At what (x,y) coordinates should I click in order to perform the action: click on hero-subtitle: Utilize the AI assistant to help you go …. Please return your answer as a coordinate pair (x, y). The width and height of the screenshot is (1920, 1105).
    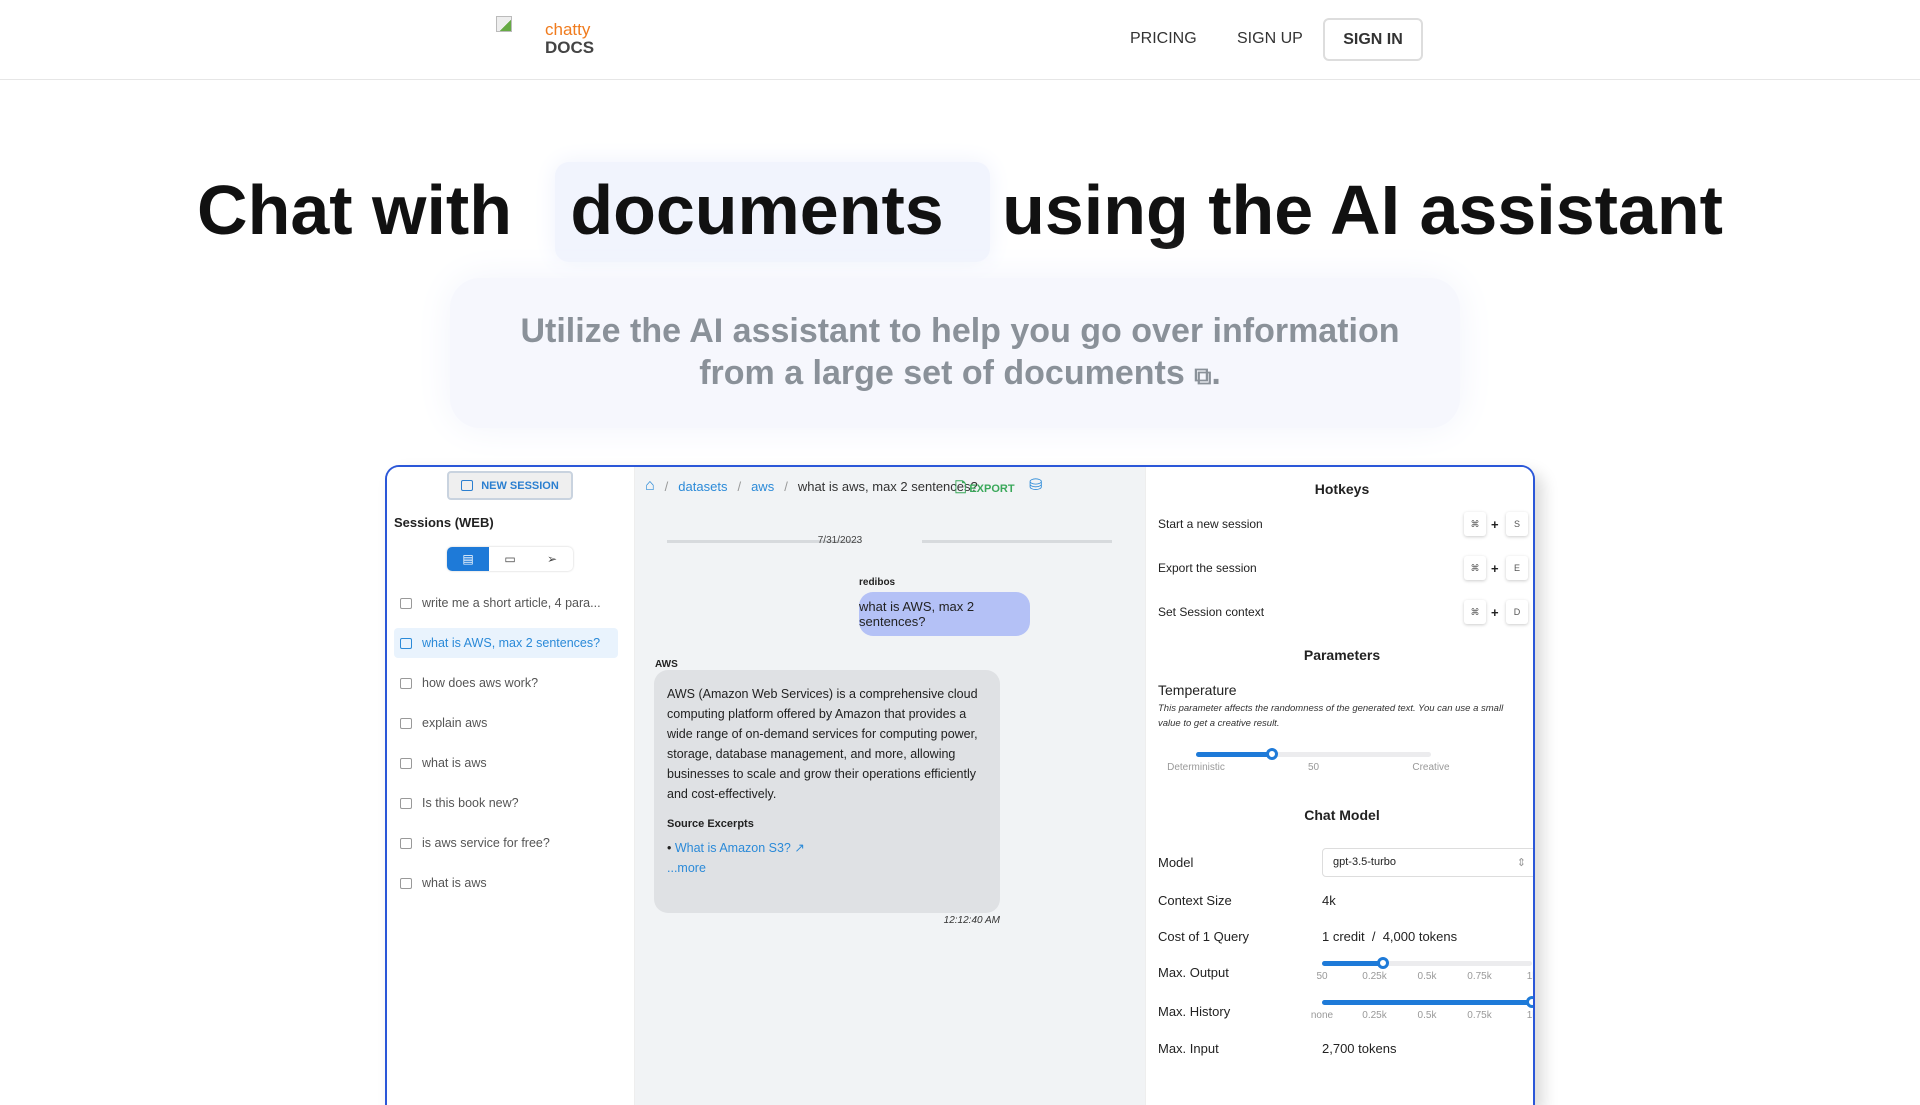
    Looking at the image, I should click on (960, 354).